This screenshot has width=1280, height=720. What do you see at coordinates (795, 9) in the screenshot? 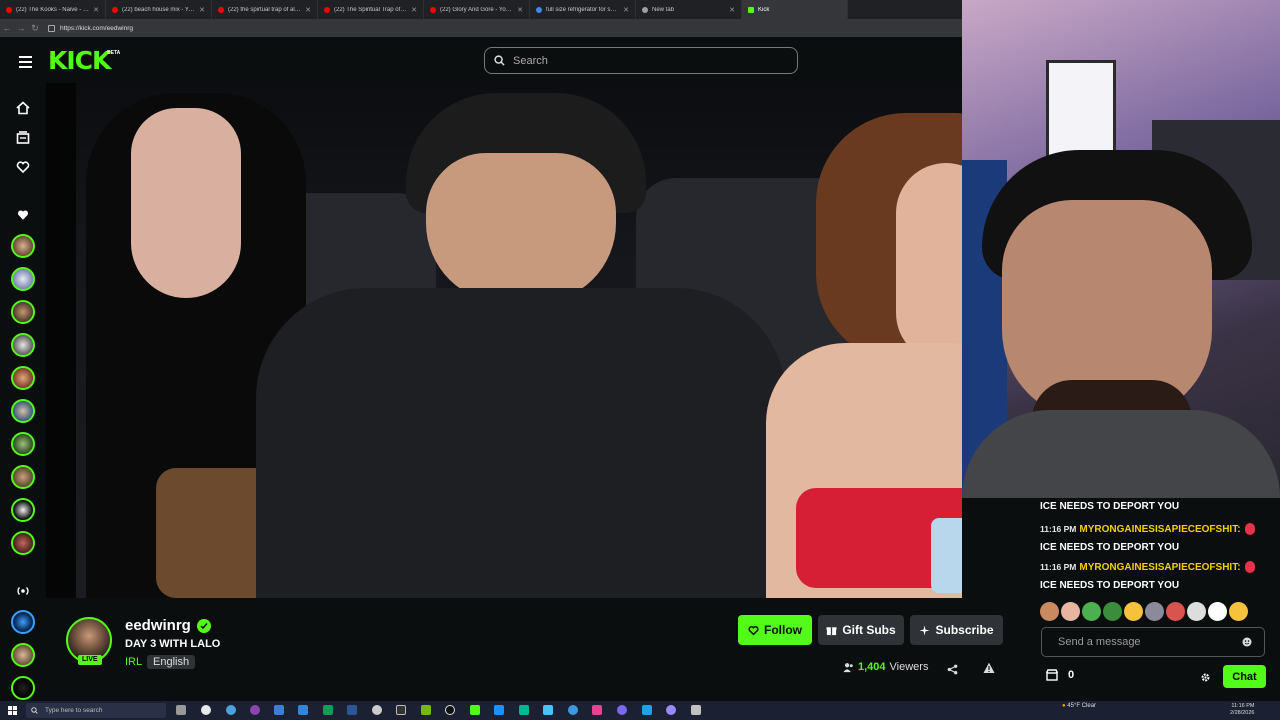
I see `browser-tab-active: Kick` at bounding box center [795, 9].